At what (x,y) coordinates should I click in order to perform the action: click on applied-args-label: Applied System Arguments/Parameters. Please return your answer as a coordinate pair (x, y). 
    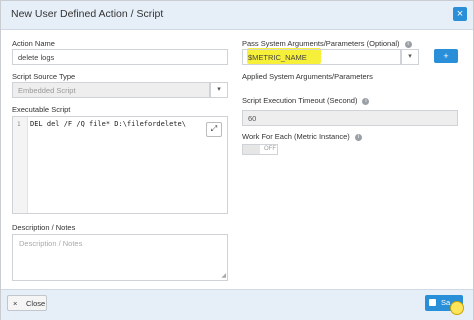
    Looking at the image, I should click on (307, 76).